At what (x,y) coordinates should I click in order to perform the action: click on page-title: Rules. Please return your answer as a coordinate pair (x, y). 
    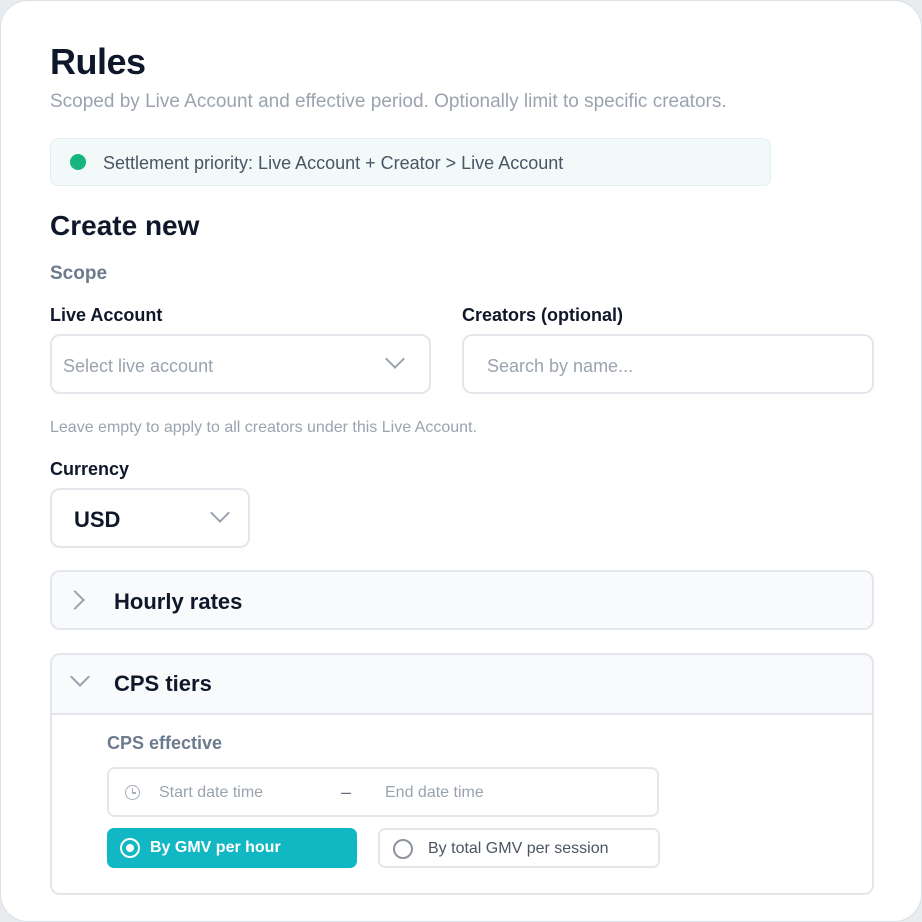
    Looking at the image, I should click on (98, 61).